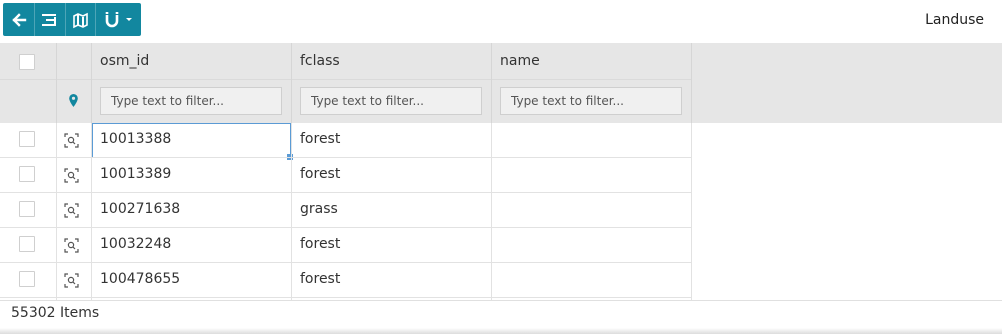  I want to click on column-header-fclass: fclass, so click(320, 61).